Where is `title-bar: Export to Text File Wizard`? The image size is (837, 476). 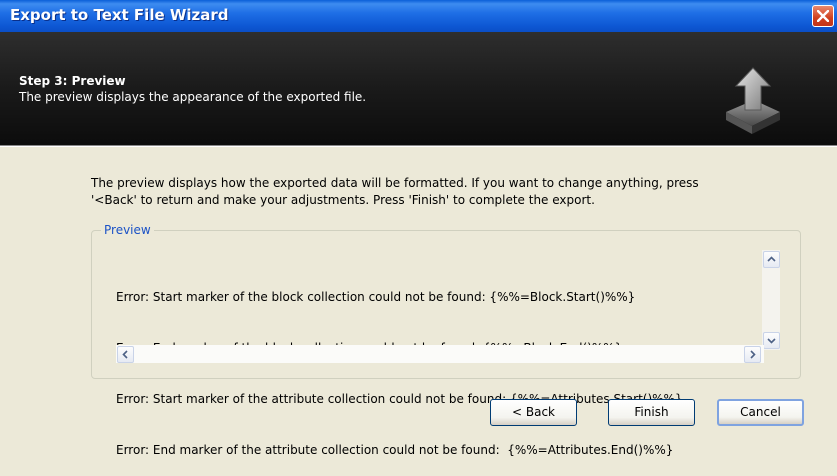 title-bar: Export to Text File Wizard is located at coordinates (418, 16).